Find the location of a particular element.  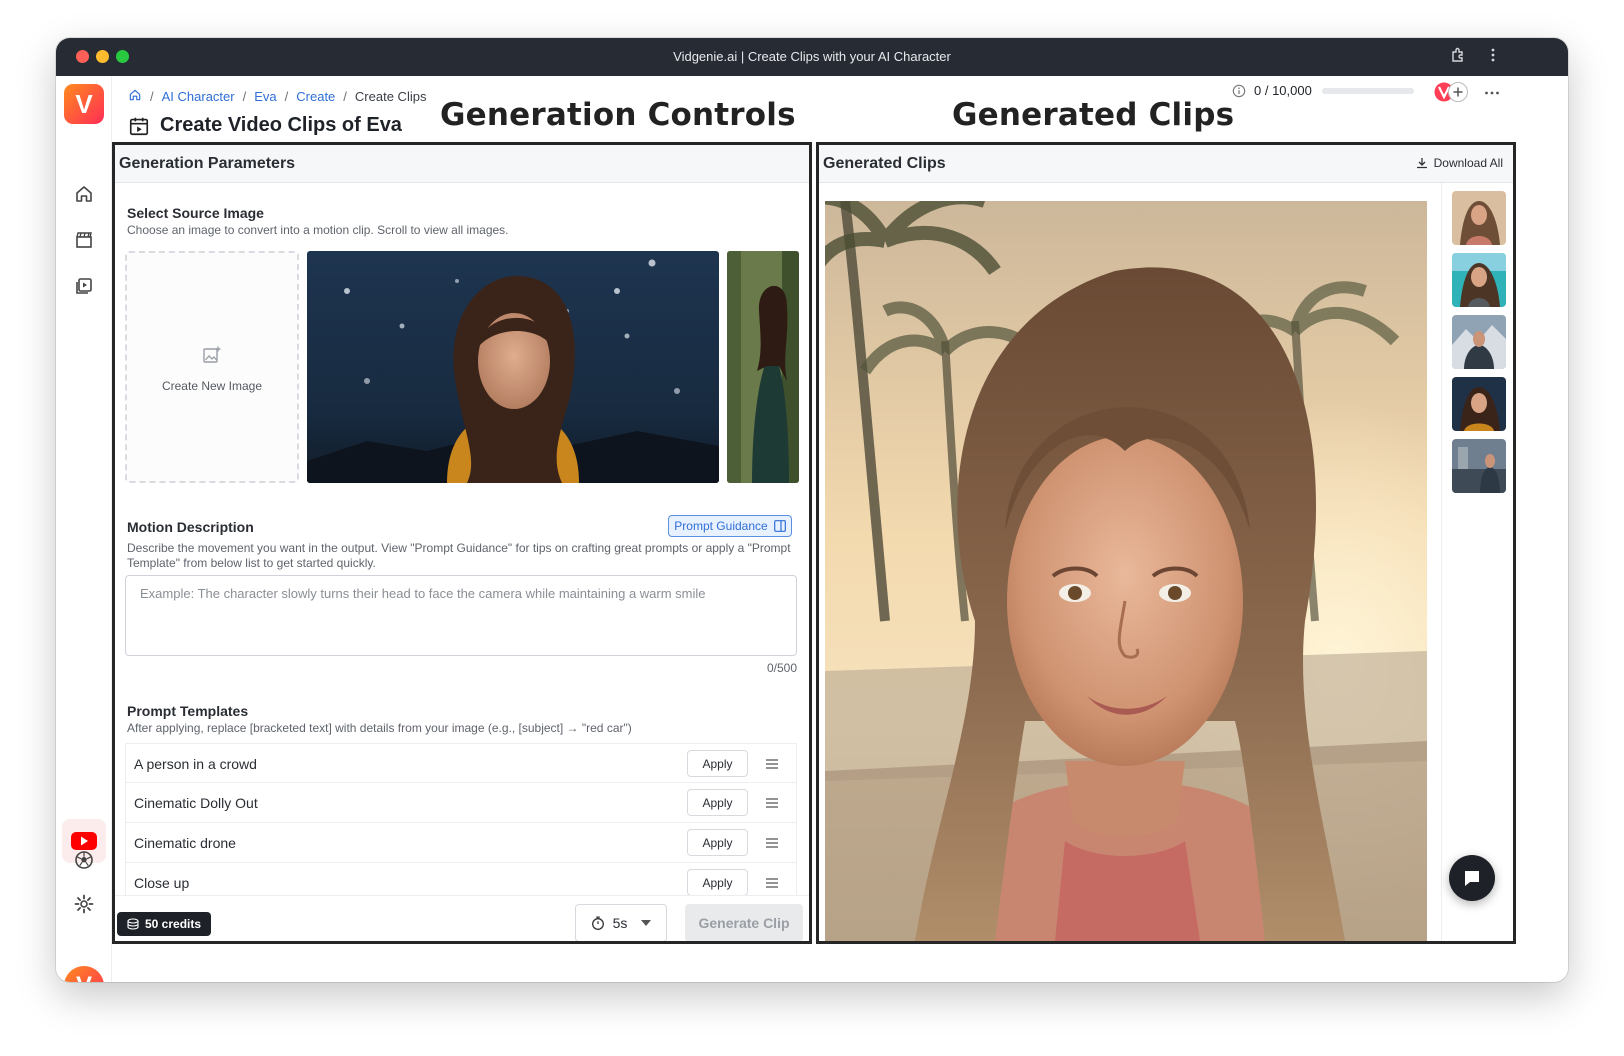

coins-icon is located at coordinates (133, 924).